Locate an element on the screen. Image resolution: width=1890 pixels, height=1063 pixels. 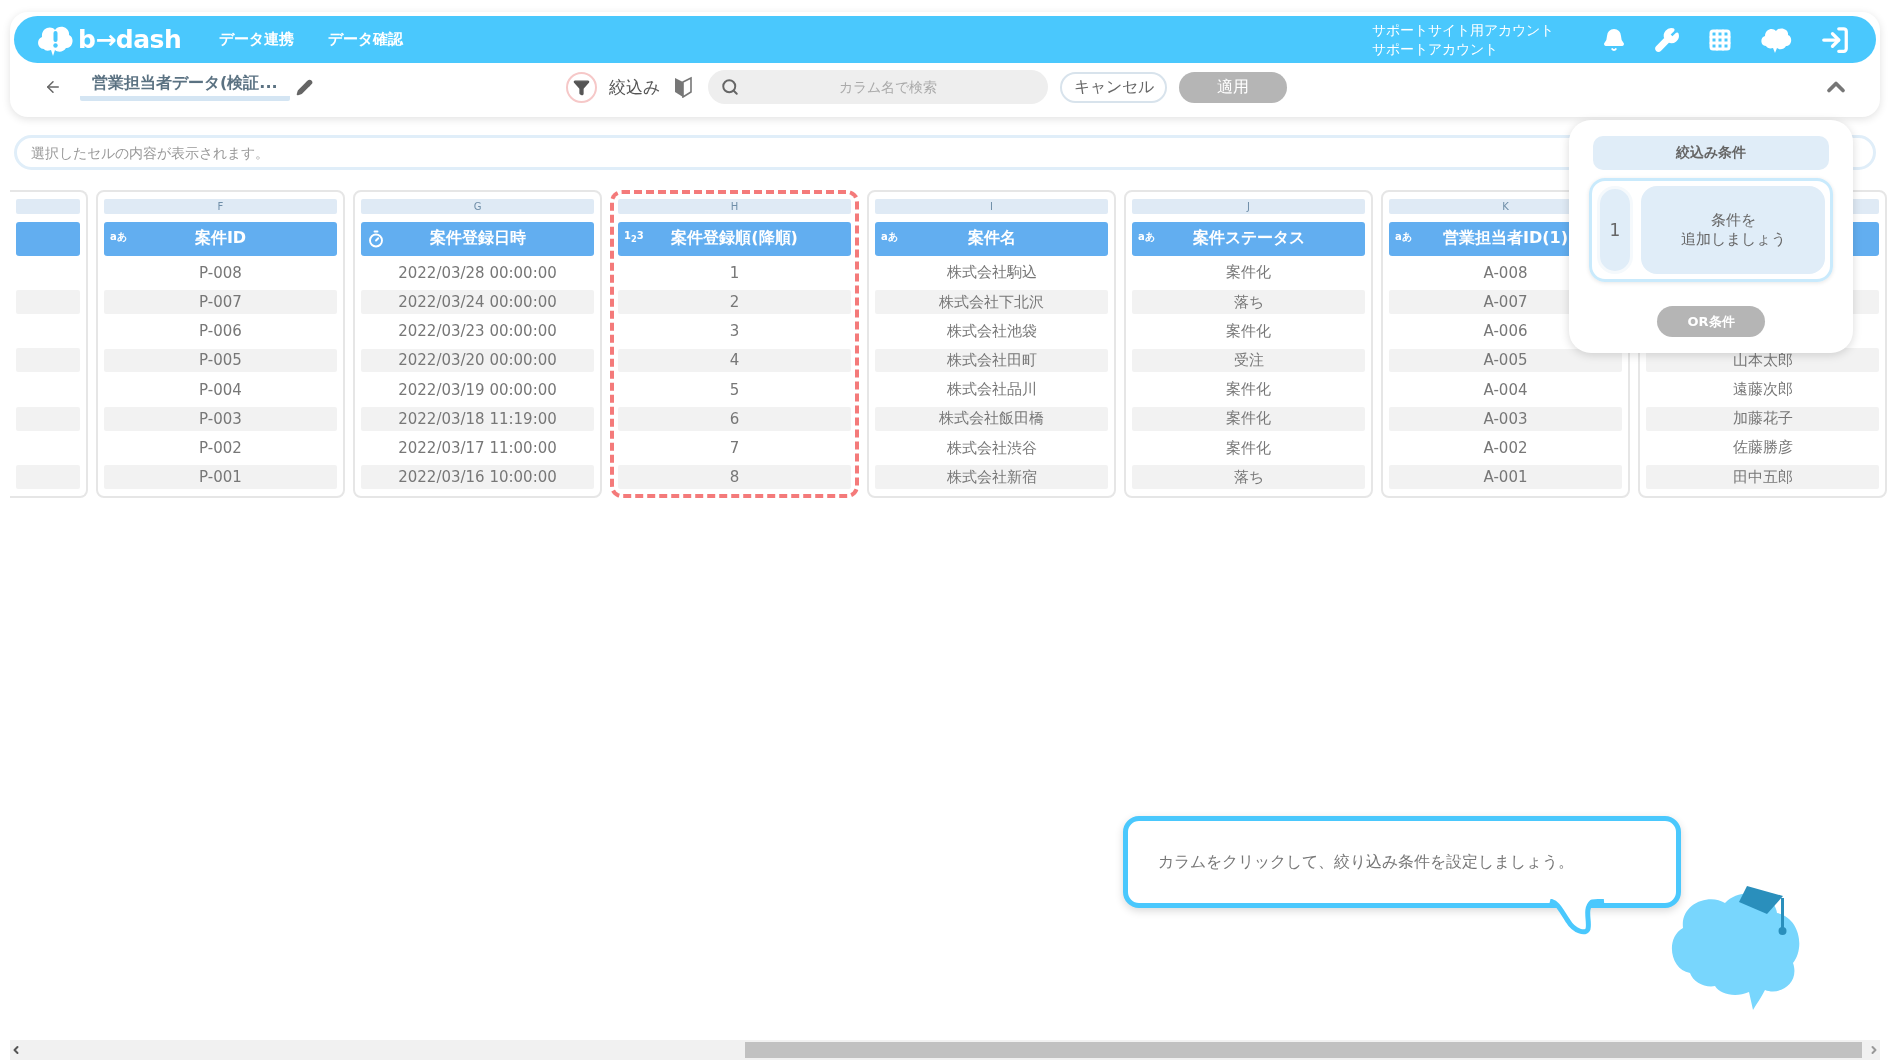
panel-title: 絞込み条件 is located at coordinates (1711, 153).